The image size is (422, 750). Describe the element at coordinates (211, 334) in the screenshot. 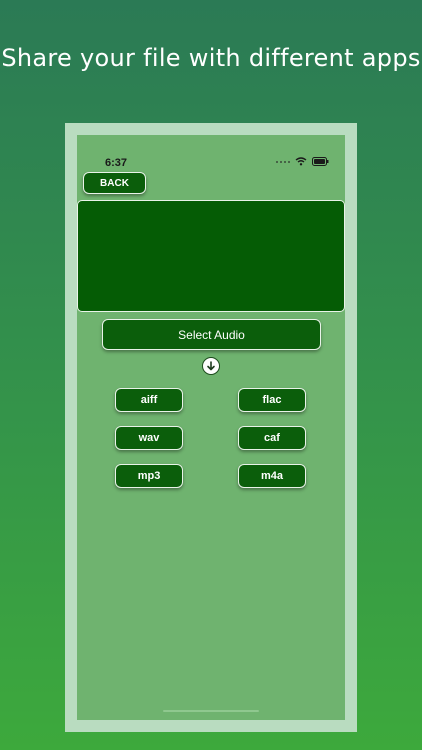

I see `select-audio-button: Select Audio` at that location.